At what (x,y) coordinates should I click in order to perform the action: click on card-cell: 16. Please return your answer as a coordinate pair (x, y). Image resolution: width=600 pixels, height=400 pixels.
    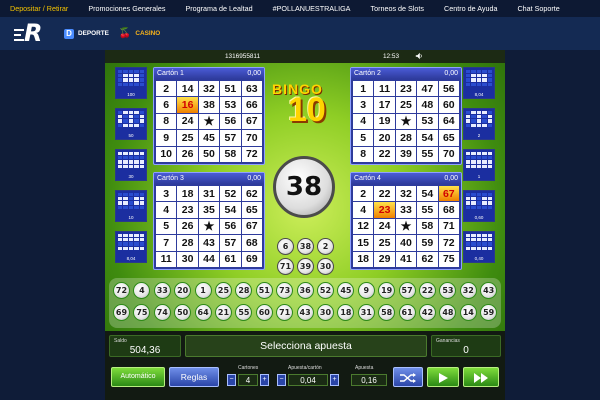
    Looking at the image, I should click on (187, 105).